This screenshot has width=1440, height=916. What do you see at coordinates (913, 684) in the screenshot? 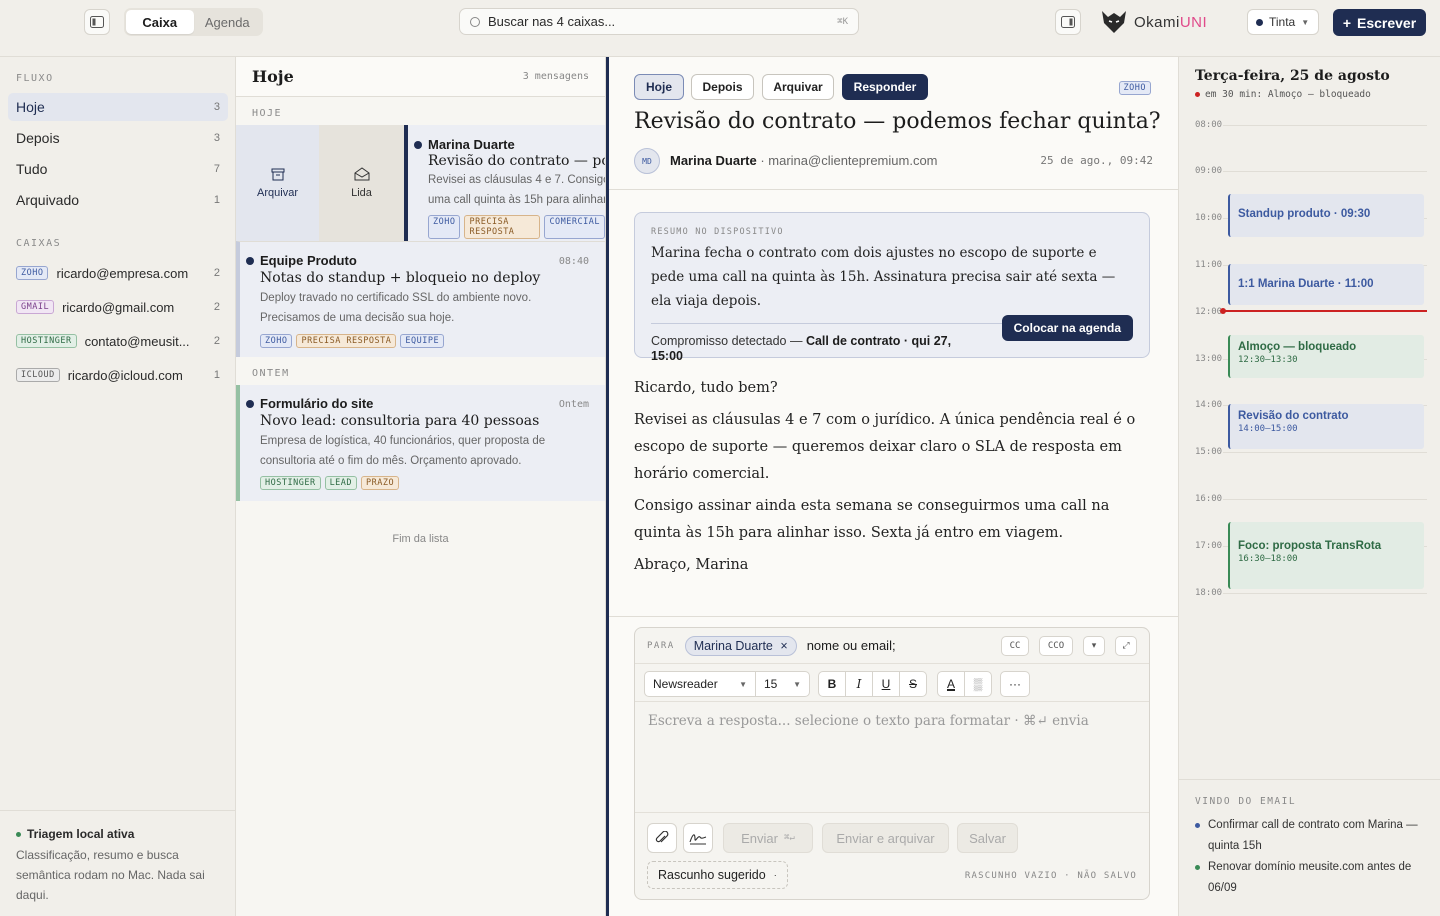
I see `strikethrough-icon: S` at bounding box center [913, 684].